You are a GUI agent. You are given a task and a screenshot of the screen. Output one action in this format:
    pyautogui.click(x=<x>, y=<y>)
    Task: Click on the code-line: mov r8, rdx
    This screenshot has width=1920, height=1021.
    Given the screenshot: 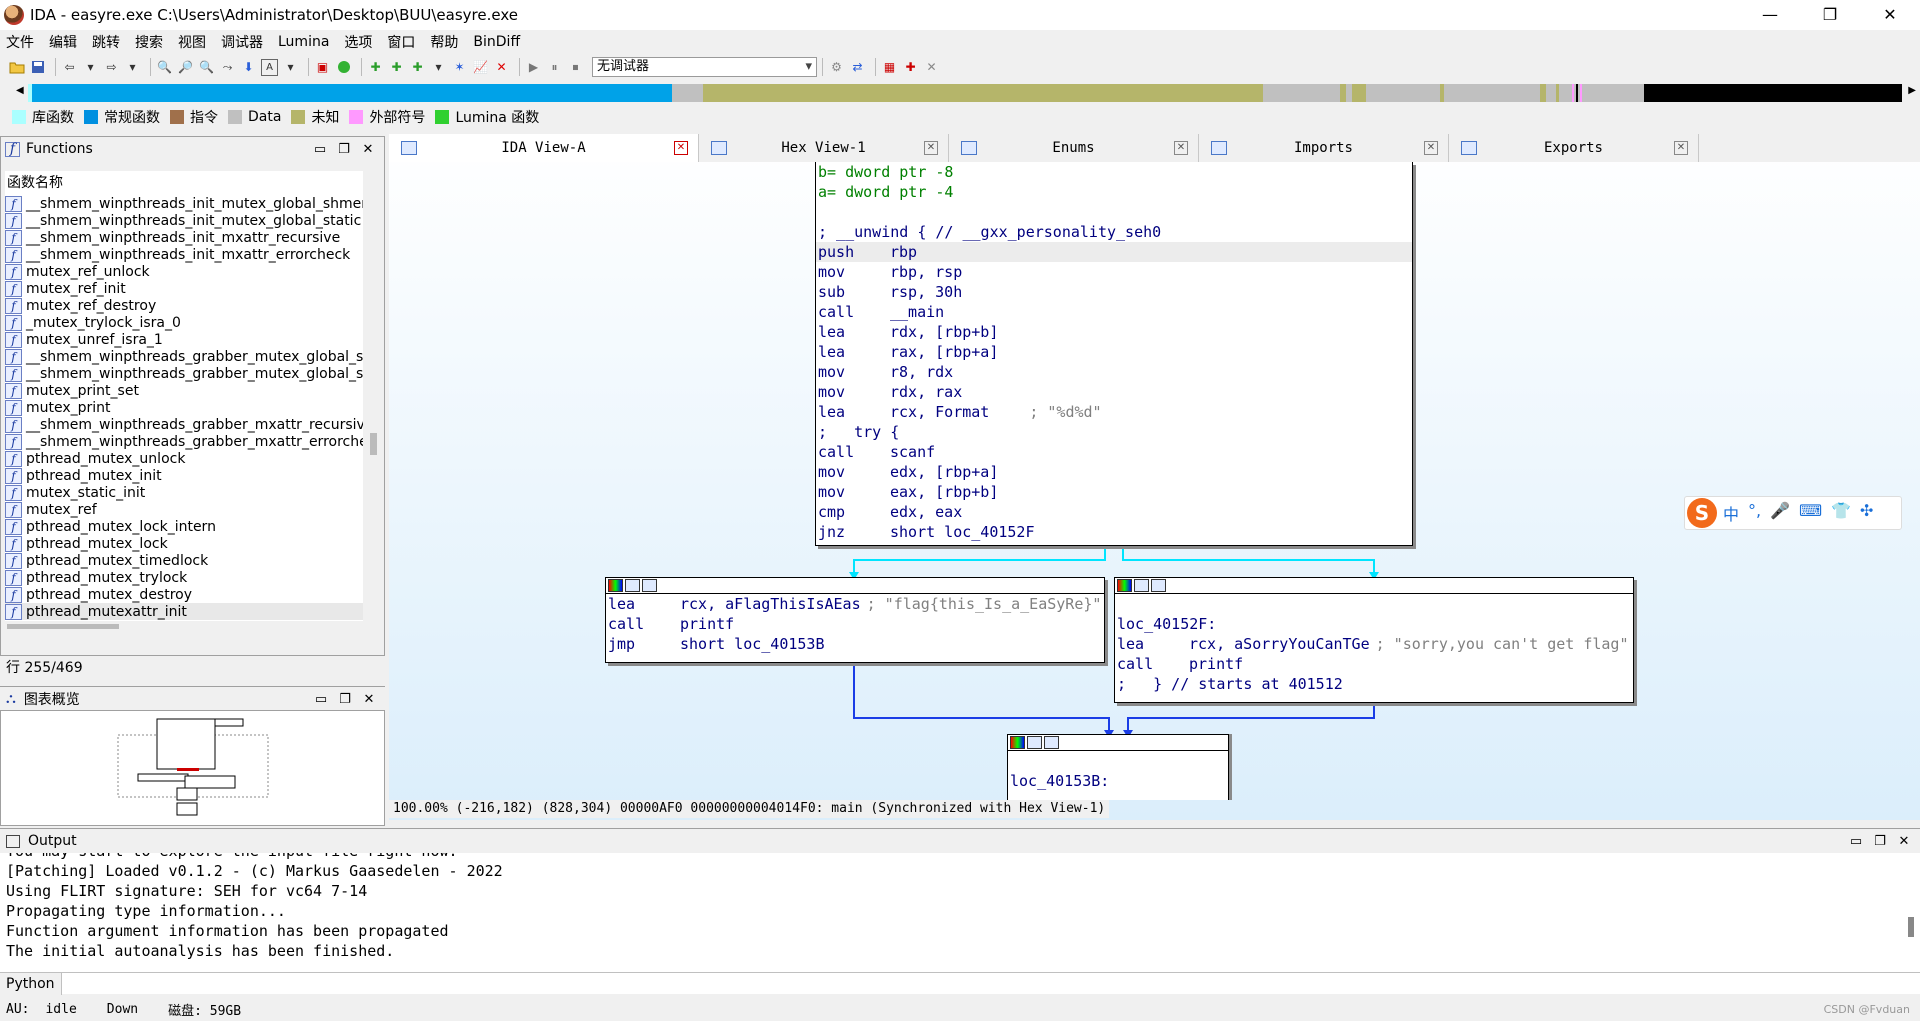 What is the action you would take?
    pyautogui.click(x=1114, y=372)
    